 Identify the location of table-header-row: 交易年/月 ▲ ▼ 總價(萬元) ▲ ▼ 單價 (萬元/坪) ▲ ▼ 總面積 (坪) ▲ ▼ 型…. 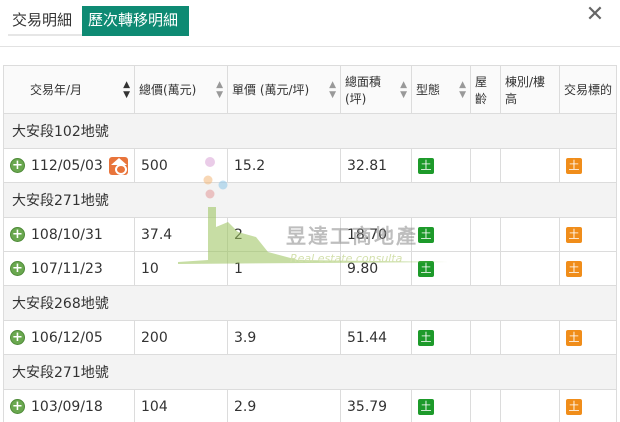
(310, 89).